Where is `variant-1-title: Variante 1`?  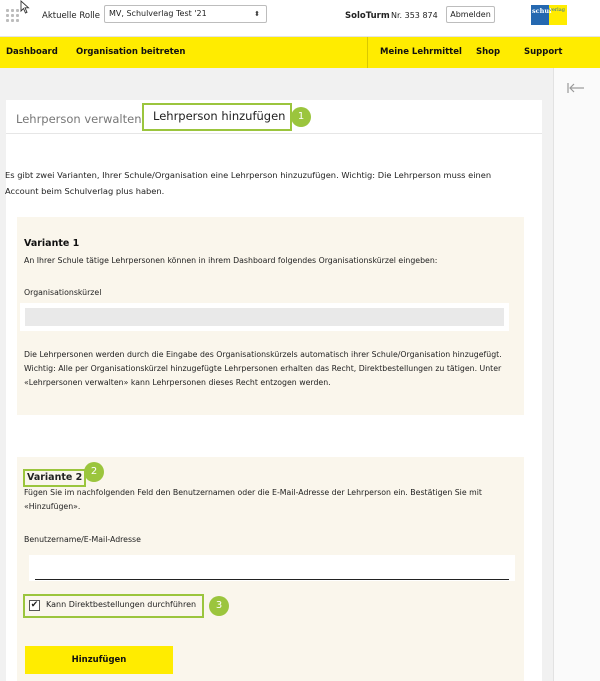
variant-1-title: Variante 1 is located at coordinates (52, 243).